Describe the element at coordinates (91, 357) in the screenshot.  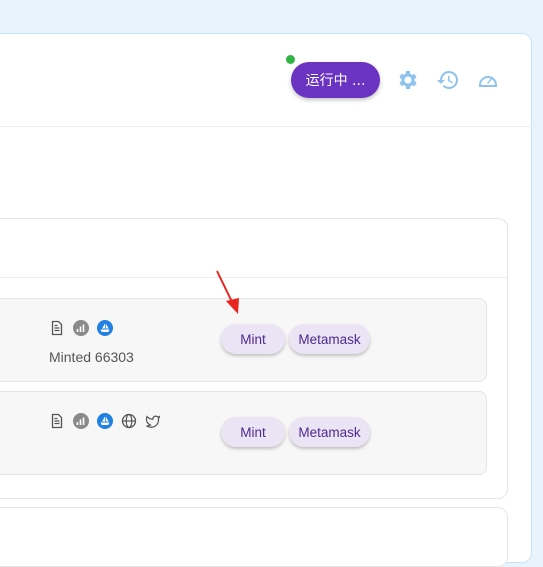
I see `minted-count: Minted 66303` at that location.